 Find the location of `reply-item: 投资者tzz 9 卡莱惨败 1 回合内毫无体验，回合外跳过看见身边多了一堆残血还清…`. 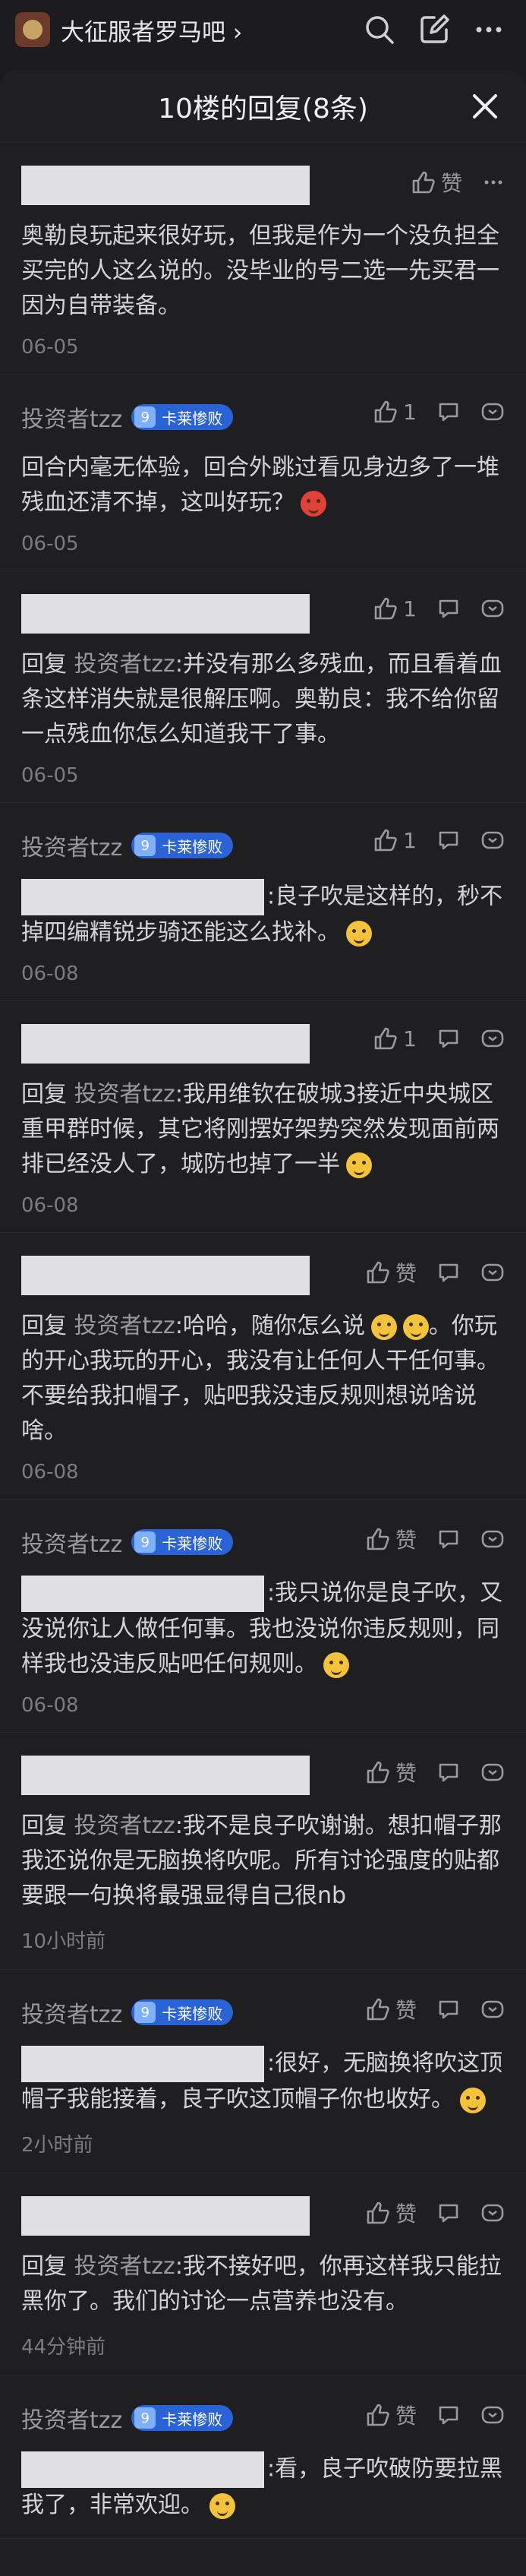

reply-item: 投资者tzz 9 卡莱惨败 1 回合内毫无体验，回合外跳过看见身边多了一堆残血还清… is located at coordinates (263, 473).